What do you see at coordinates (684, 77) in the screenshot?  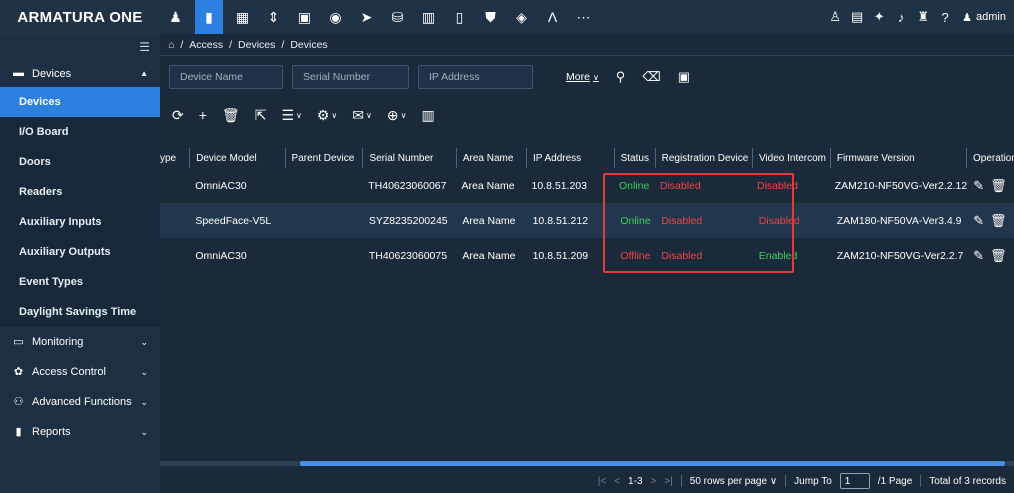 I see `save-filter-icon: ▣` at bounding box center [684, 77].